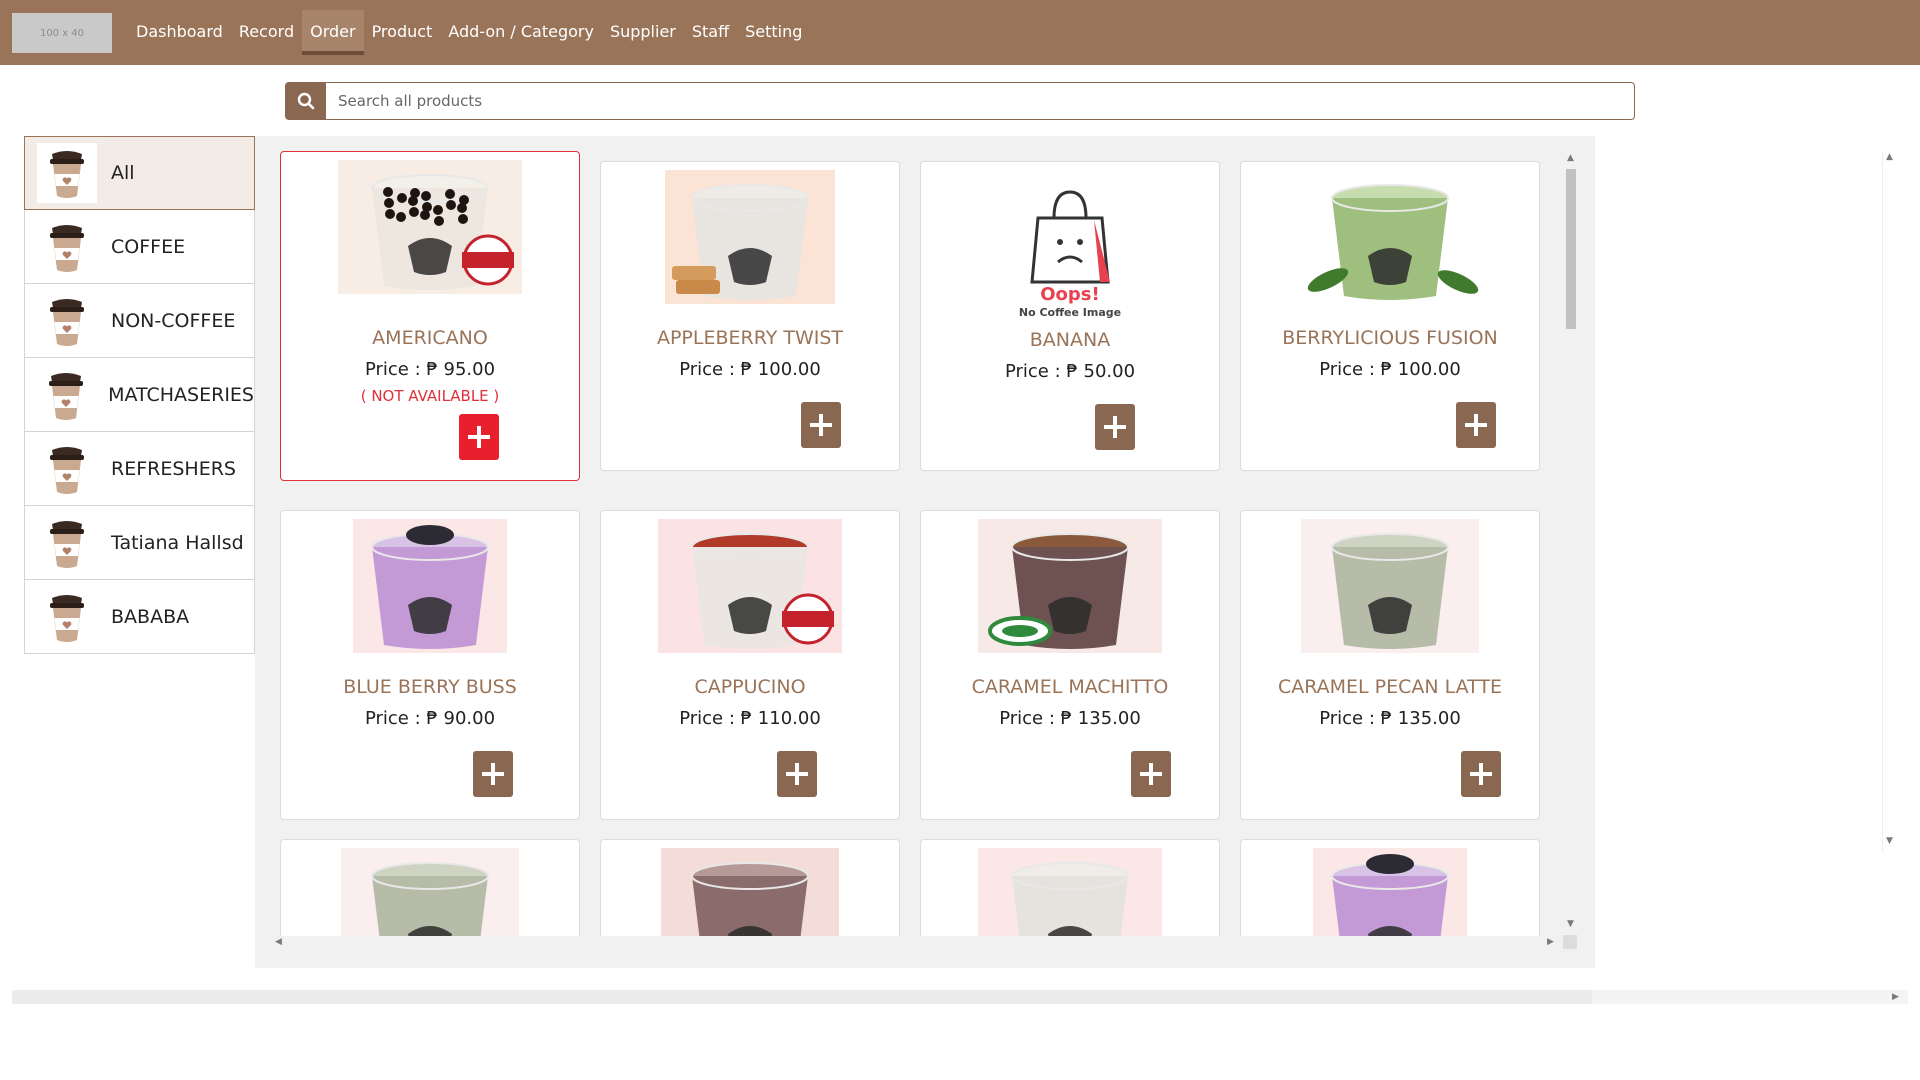  What do you see at coordinates (123, 173) in the screenshot?
I see `category-label: All` at bounding box center [123, 173].